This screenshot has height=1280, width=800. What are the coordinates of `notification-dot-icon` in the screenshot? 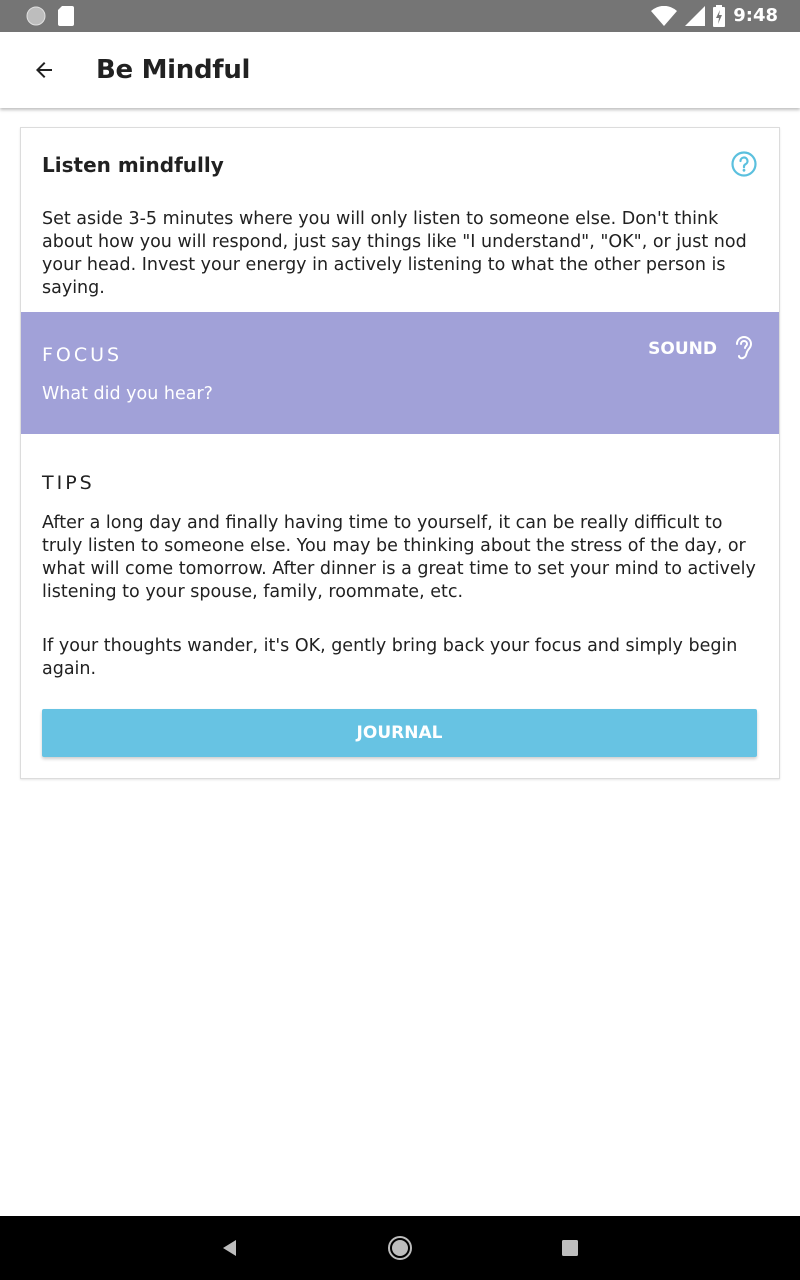 It's located at (36, 16).